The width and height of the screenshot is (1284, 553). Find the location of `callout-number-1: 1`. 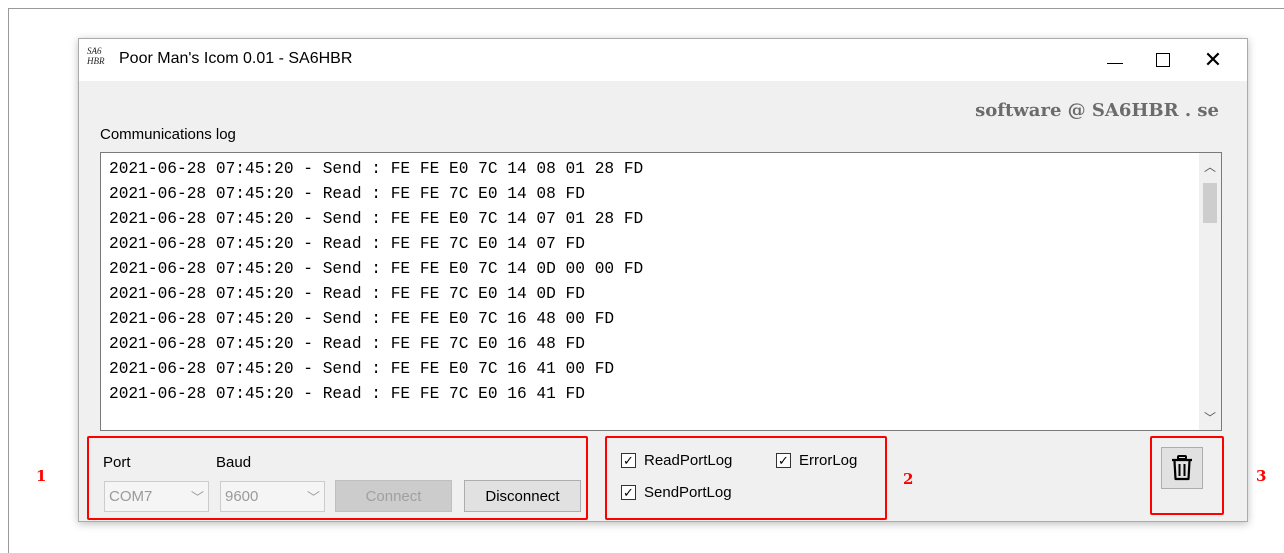

callout-number-1: 1 is located at coordinates (41, 476).